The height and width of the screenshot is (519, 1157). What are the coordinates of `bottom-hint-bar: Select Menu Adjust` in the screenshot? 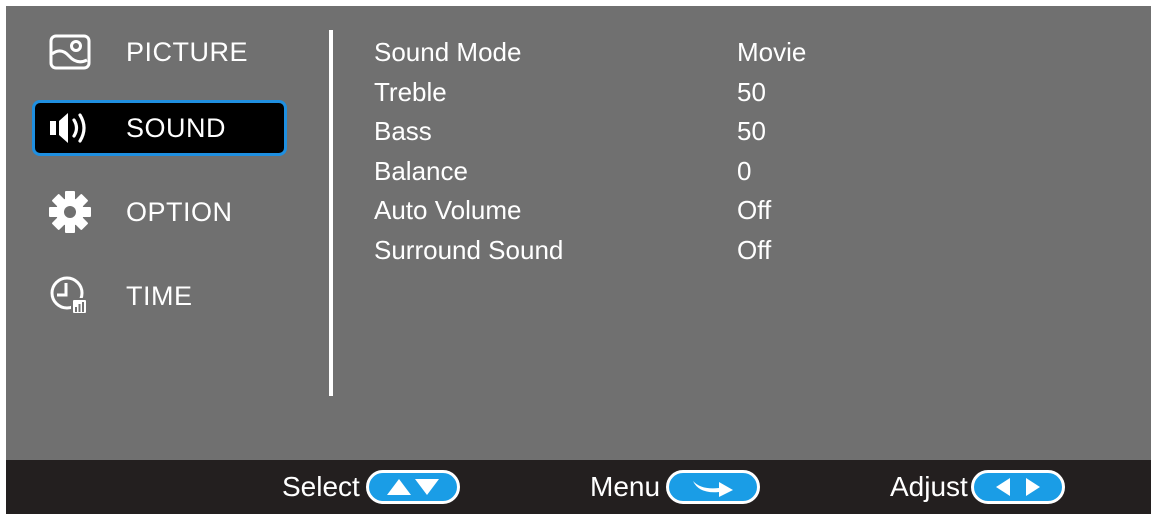 It's located at (578, 487).